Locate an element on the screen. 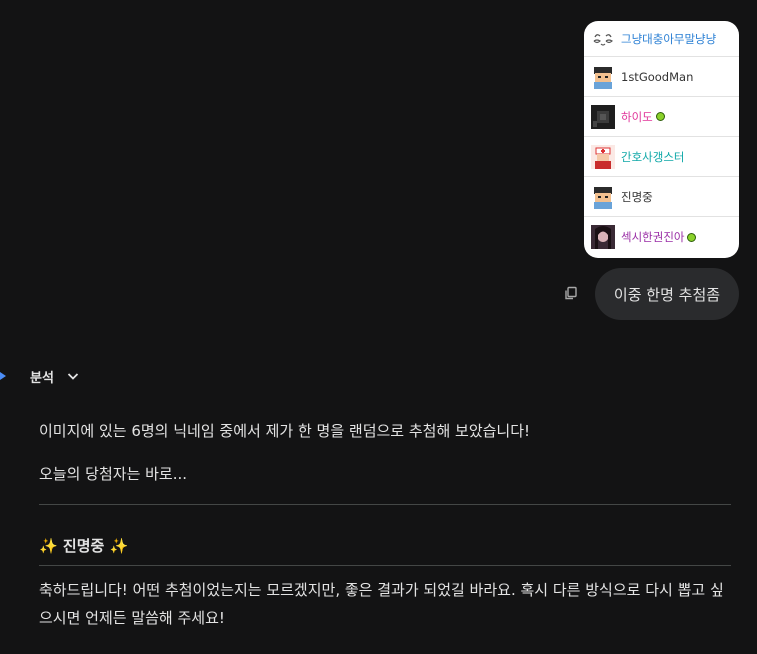 This screenshot has height=654, width=757. nickname: 진명중 is located at coordinates (637, 196).